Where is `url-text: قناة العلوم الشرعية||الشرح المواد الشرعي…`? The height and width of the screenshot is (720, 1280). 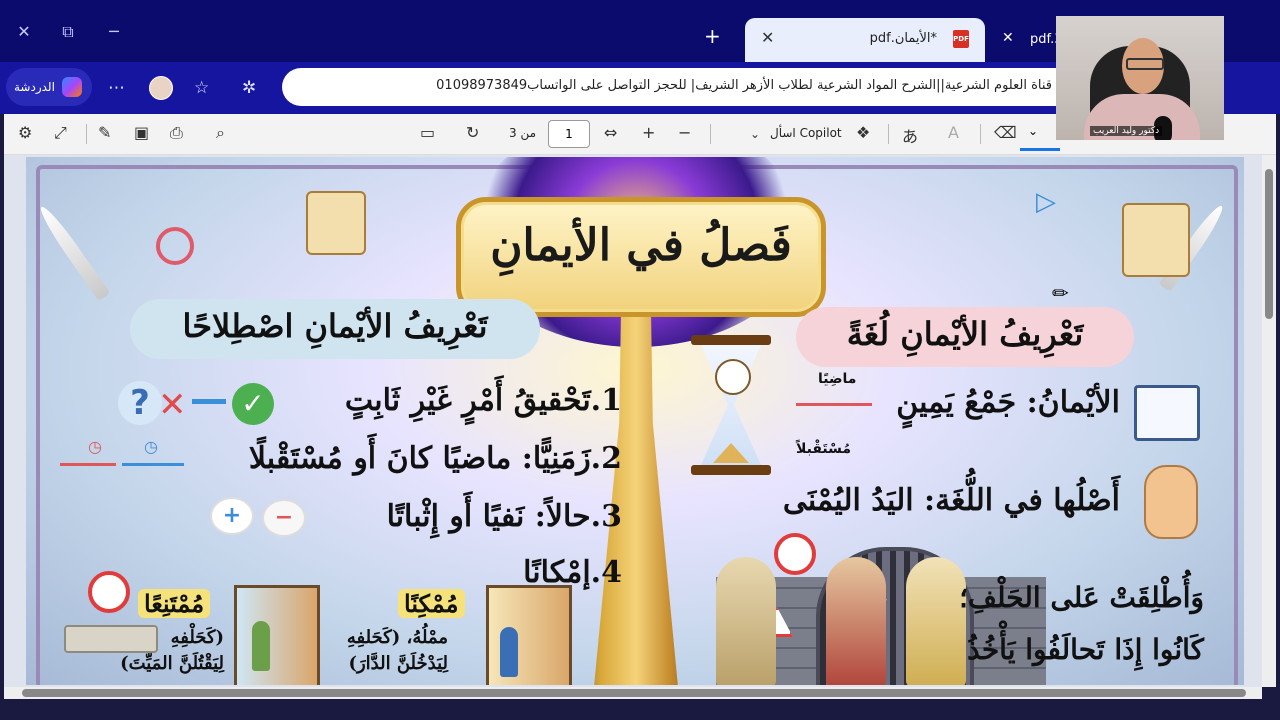
url-text: قناة العلوم الشرعية||الشرح المواد الشرعي… is located at coordinates (744, 85).